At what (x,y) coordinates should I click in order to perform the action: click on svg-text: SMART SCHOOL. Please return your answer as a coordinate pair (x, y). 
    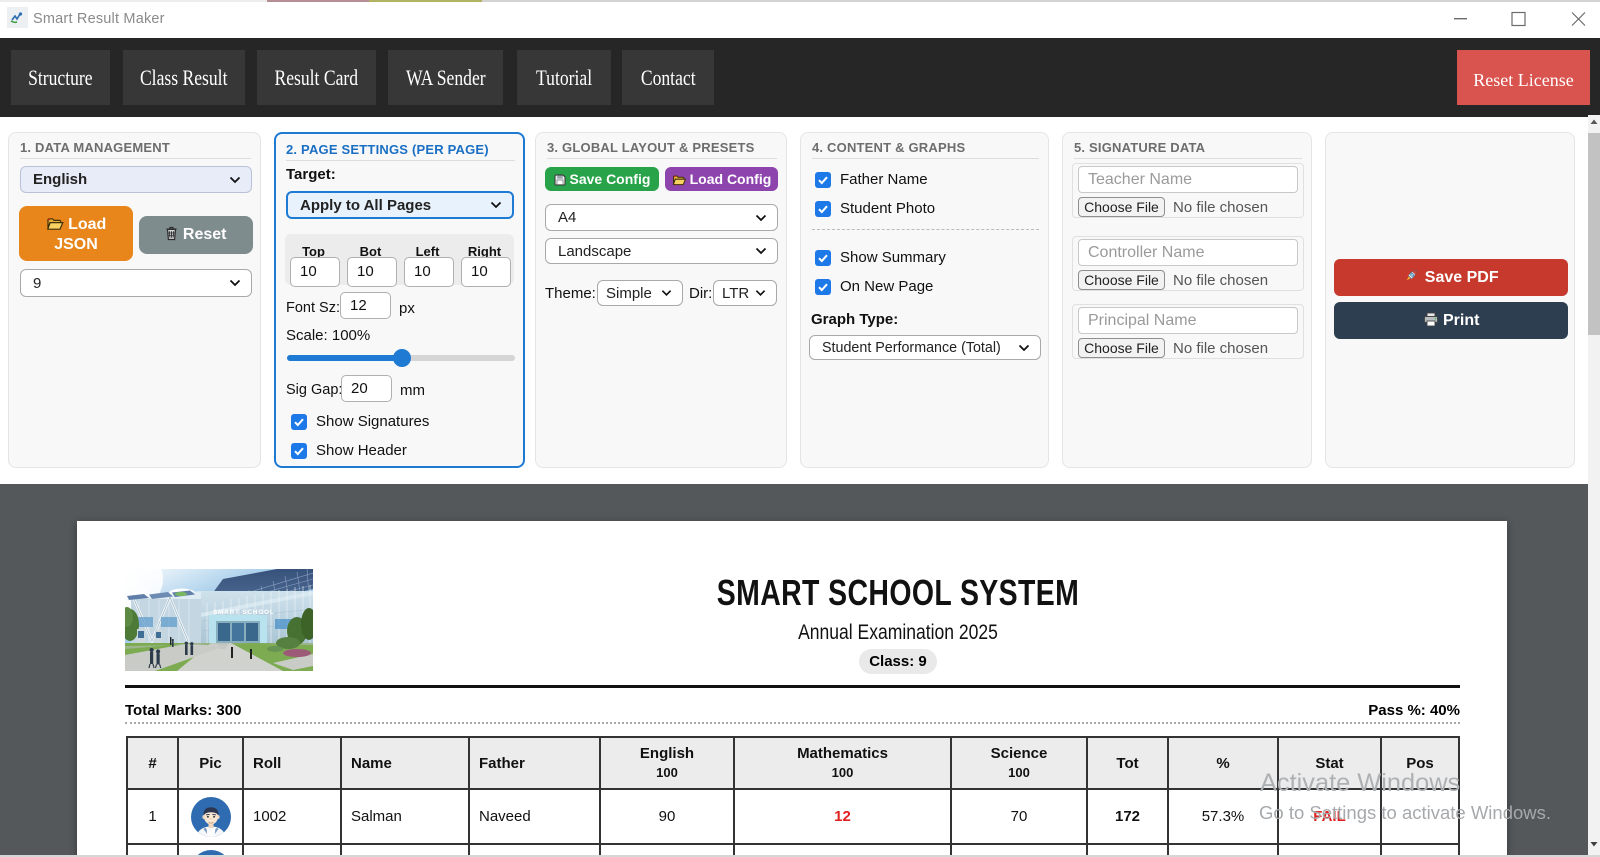
    Looking at the image, I should click on (243, 612).